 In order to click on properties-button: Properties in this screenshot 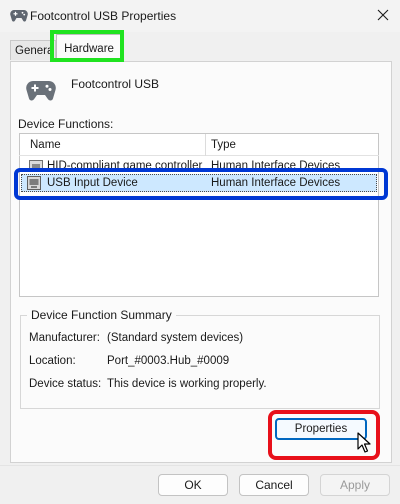, I will do `click(321, 429)`.